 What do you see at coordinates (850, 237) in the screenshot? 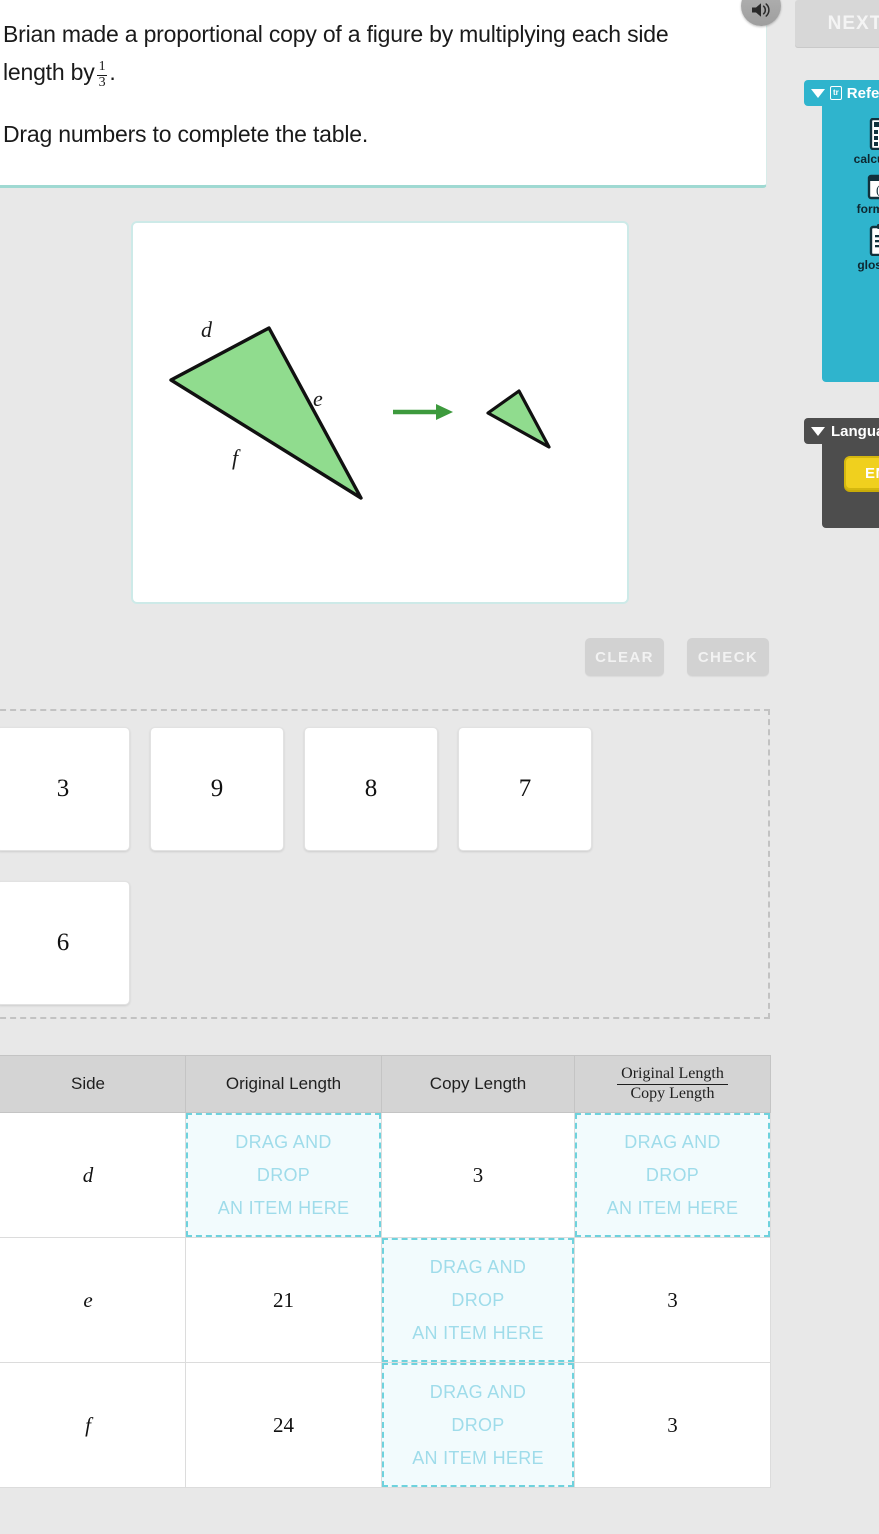
I see `reference-panel: calculator ( x formulas glossary` at bounding box center [850, 237].